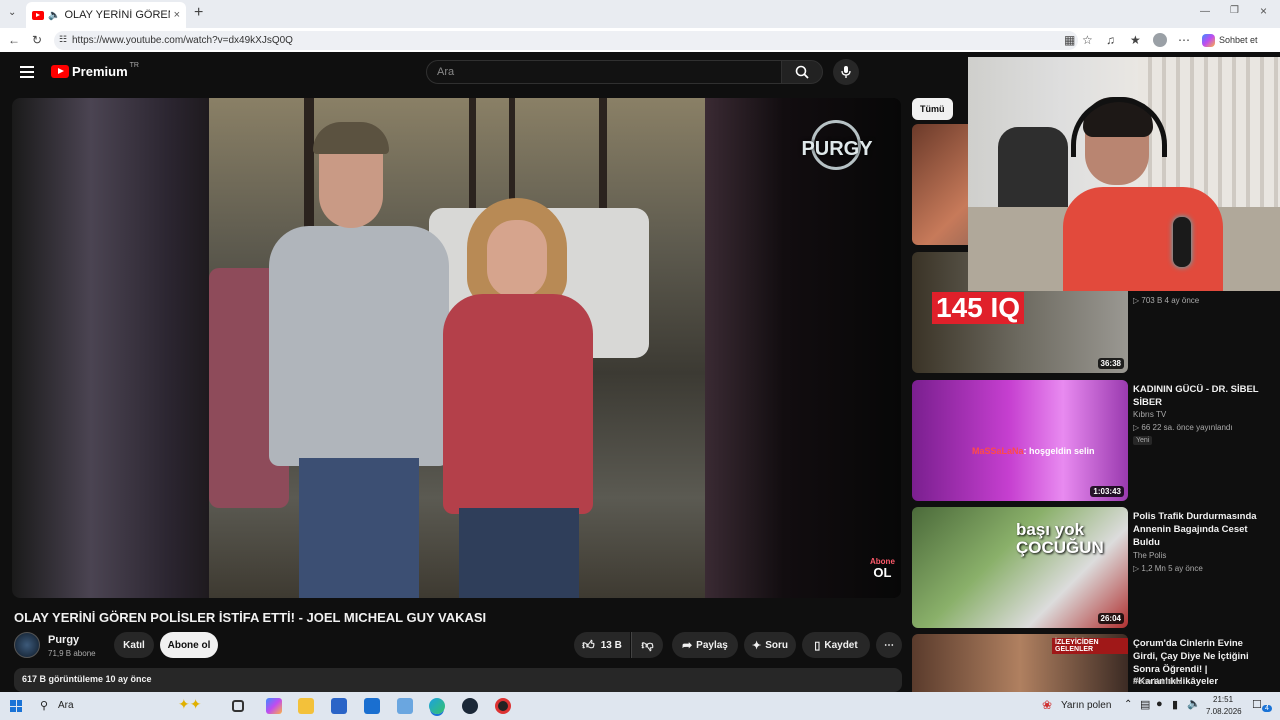  Describe the element at coordinates (1234, 10) in the screenshot. I see `maximize-icon: ❐` at that location.